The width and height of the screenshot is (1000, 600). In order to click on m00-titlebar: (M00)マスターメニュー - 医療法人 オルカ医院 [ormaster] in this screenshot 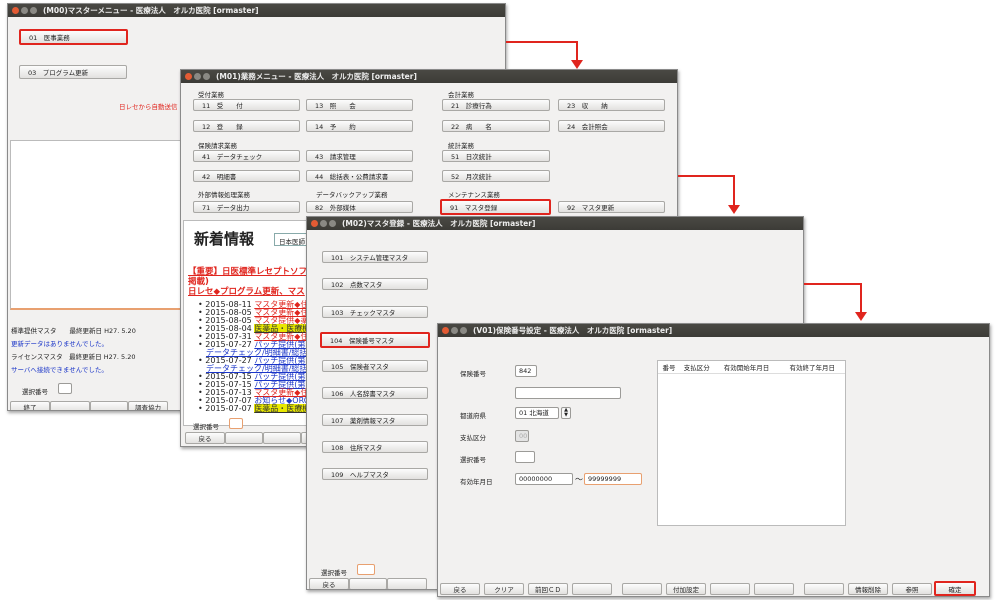, I will do `click(256, 10)`.